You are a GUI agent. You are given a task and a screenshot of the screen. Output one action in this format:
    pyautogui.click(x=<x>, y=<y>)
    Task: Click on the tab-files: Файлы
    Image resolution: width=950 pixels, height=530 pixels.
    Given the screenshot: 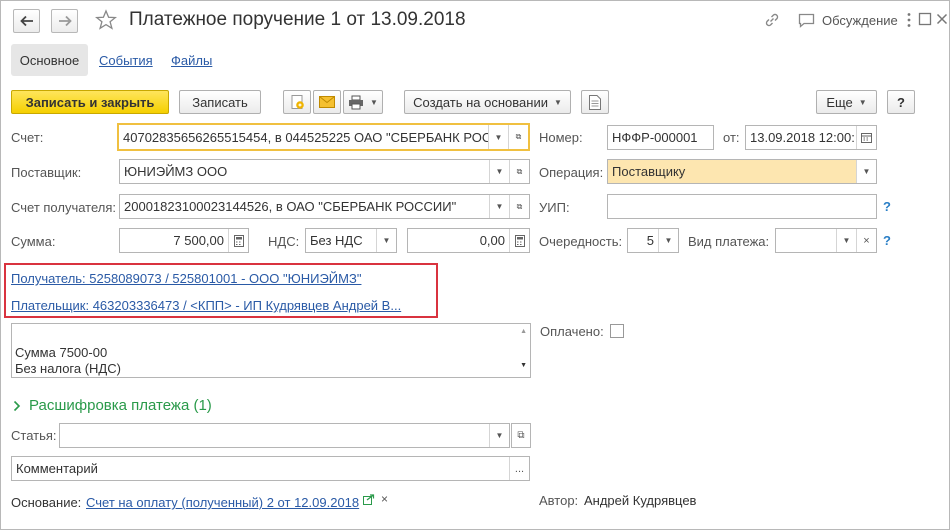 What is the action you would take?
    pyautogui.click(x=191, y=60)
    